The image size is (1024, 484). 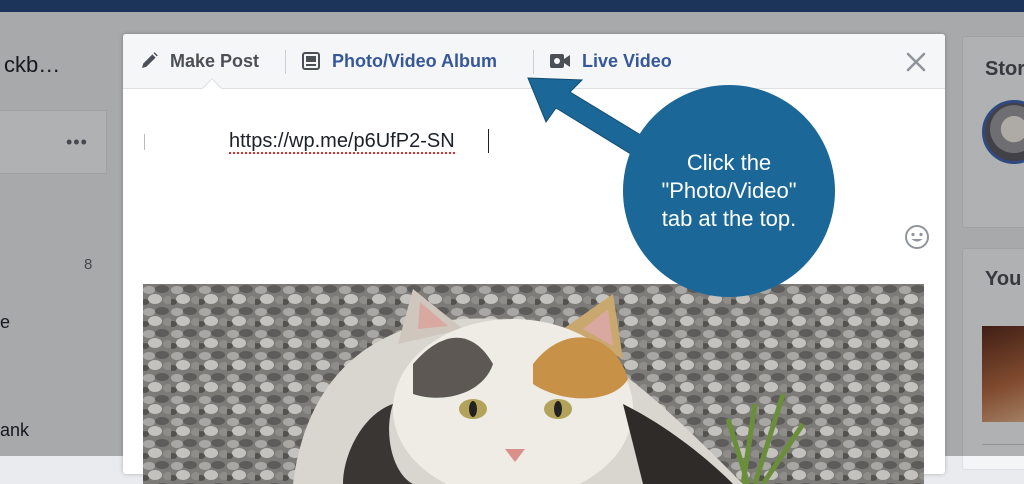 I want to click on close-icon, so click(x=916, y=62).